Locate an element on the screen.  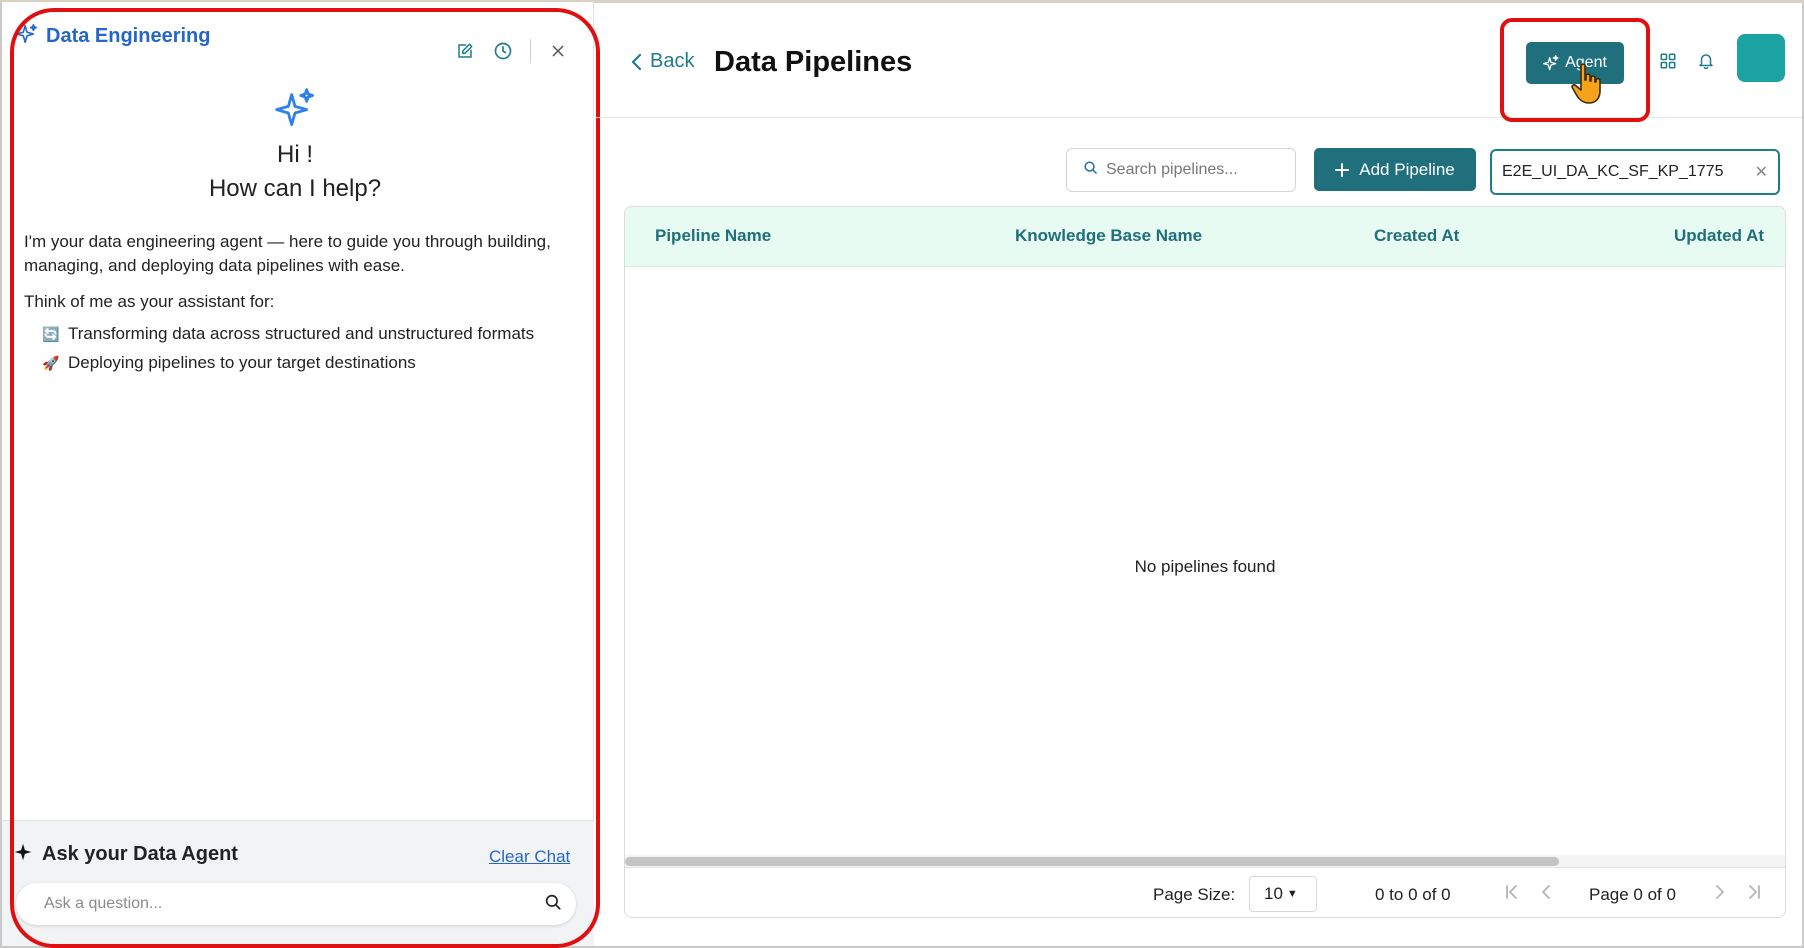
page-info-text: Page 0 of 0 is located at coordinates (1632, 894).